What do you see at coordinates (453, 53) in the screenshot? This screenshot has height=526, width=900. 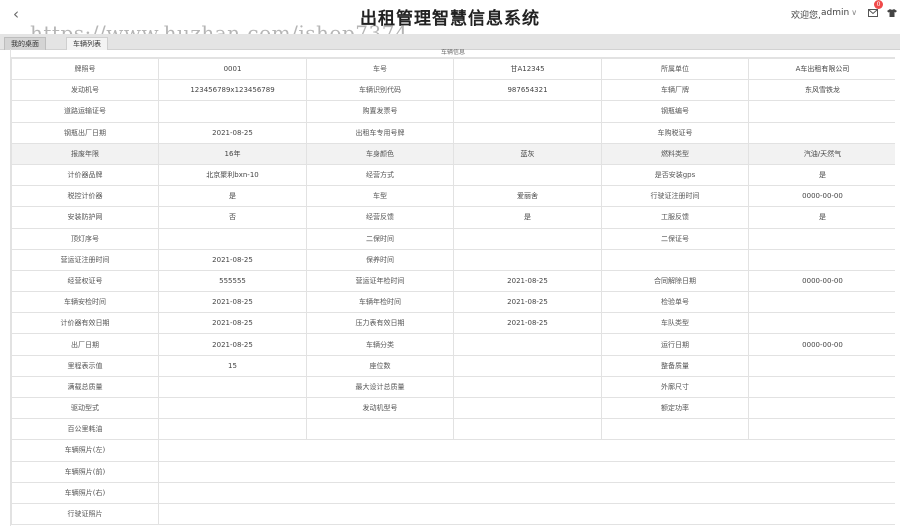 I see `section-title: 车辆信息` at bounding box center [453, 53].